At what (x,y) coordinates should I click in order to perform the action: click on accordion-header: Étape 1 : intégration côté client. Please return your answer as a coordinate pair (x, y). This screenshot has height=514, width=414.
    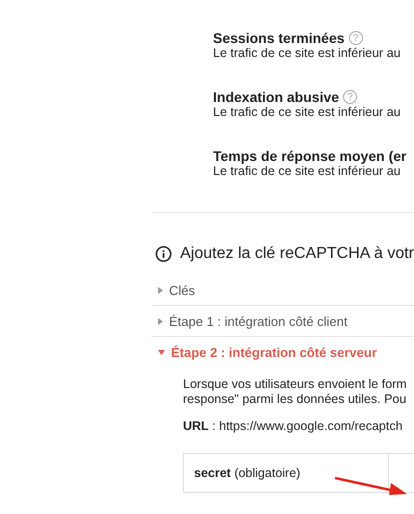
    Looking at the image, I should click on (283, 321).